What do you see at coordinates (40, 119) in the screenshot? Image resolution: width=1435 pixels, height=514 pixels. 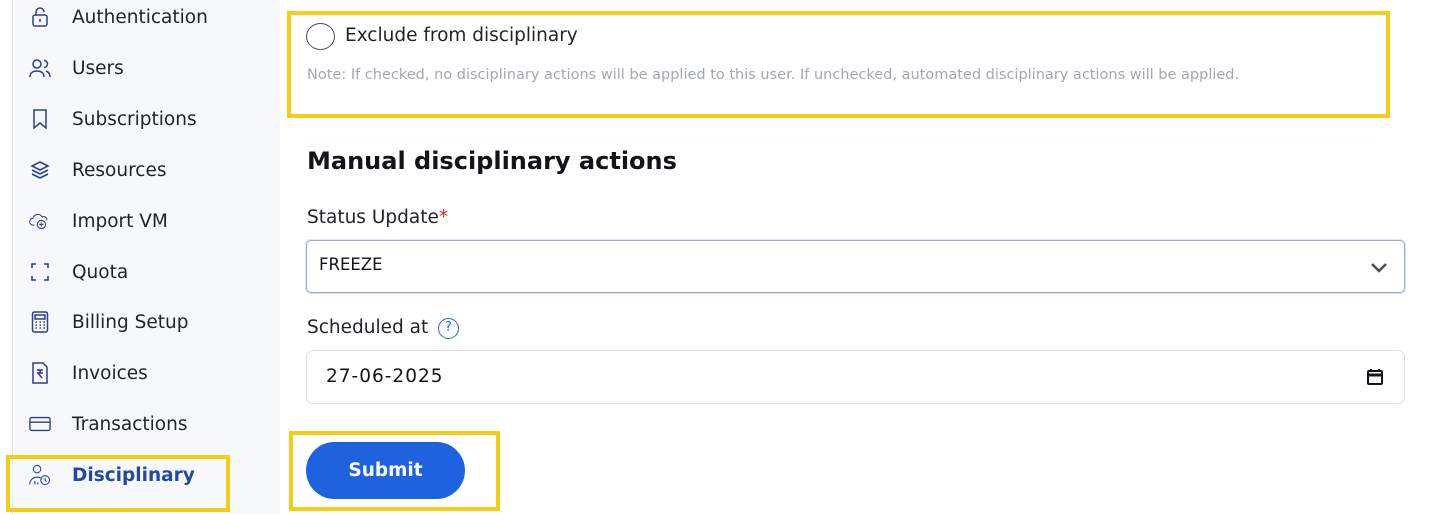 I see `bookmark-icon` at bounding box center [40, 119].